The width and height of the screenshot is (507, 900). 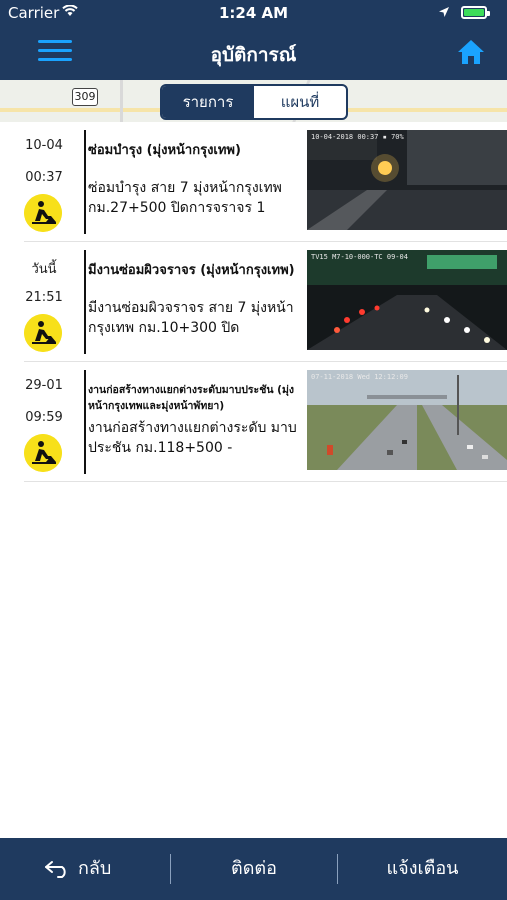 I want to click on incident-date: วันนี้, so click(x=44, y=269).